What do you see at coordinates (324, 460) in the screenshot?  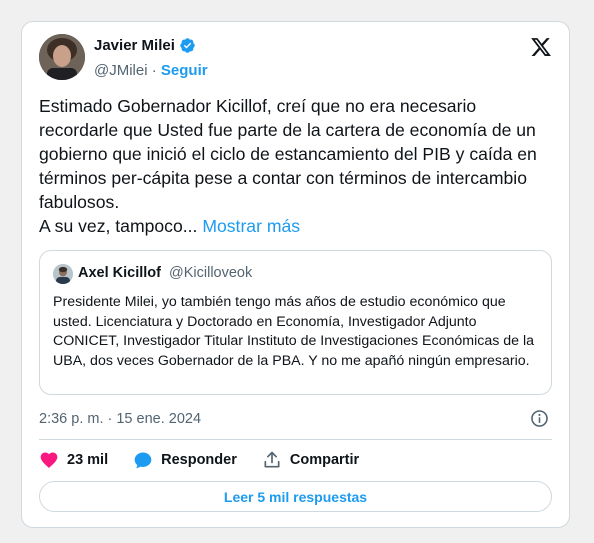 I see `share-label: Compartir` at bounding box center [324, 460].